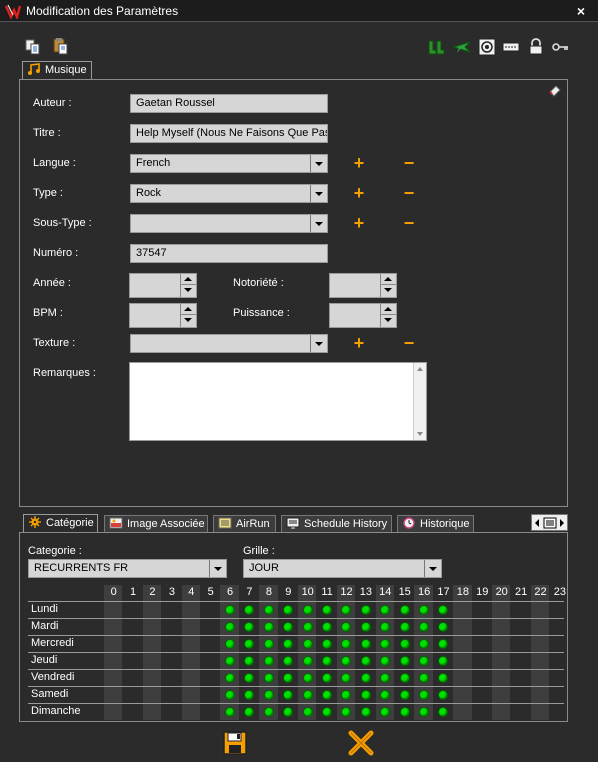 The width and height of the screenshot is (598, 762). What do you see at coordinates (536, 47) in the screenshot?
I see `lock-icon` at bounding box center [536, 47].